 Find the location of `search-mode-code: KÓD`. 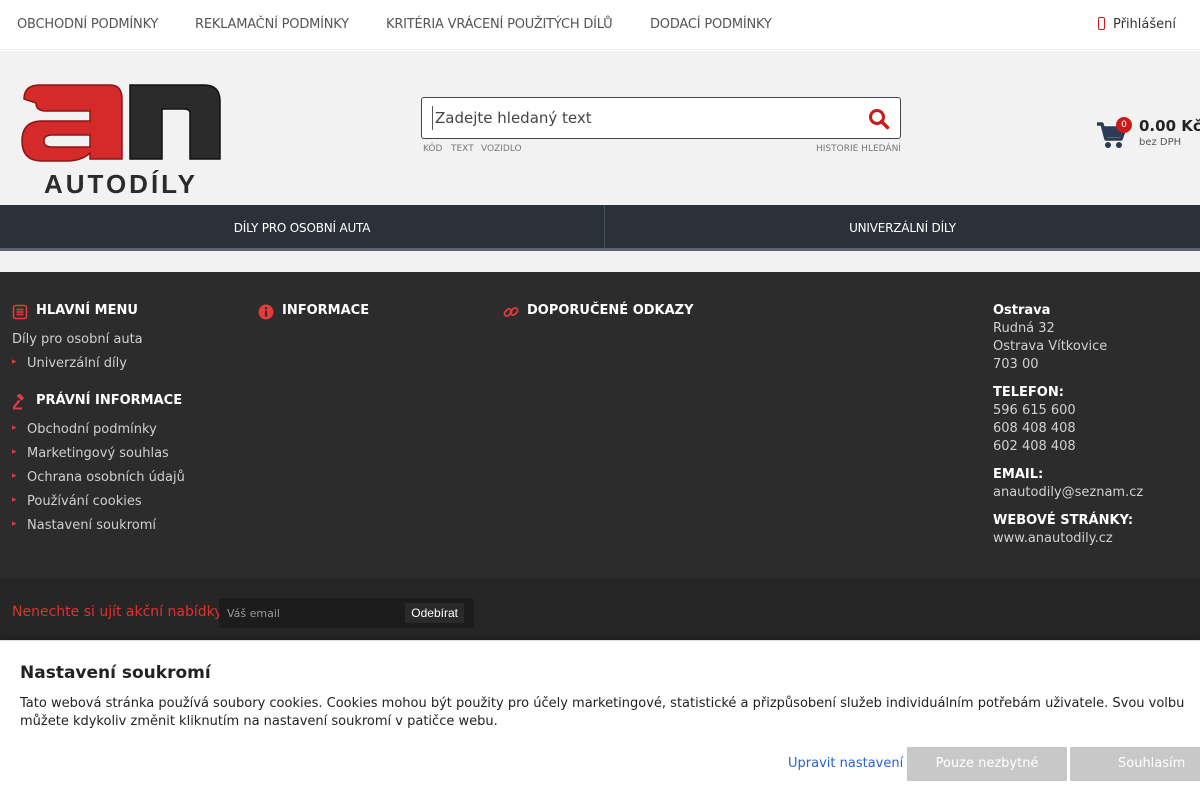

search-mode-code: KÓD is located at coordinates (432, 149).